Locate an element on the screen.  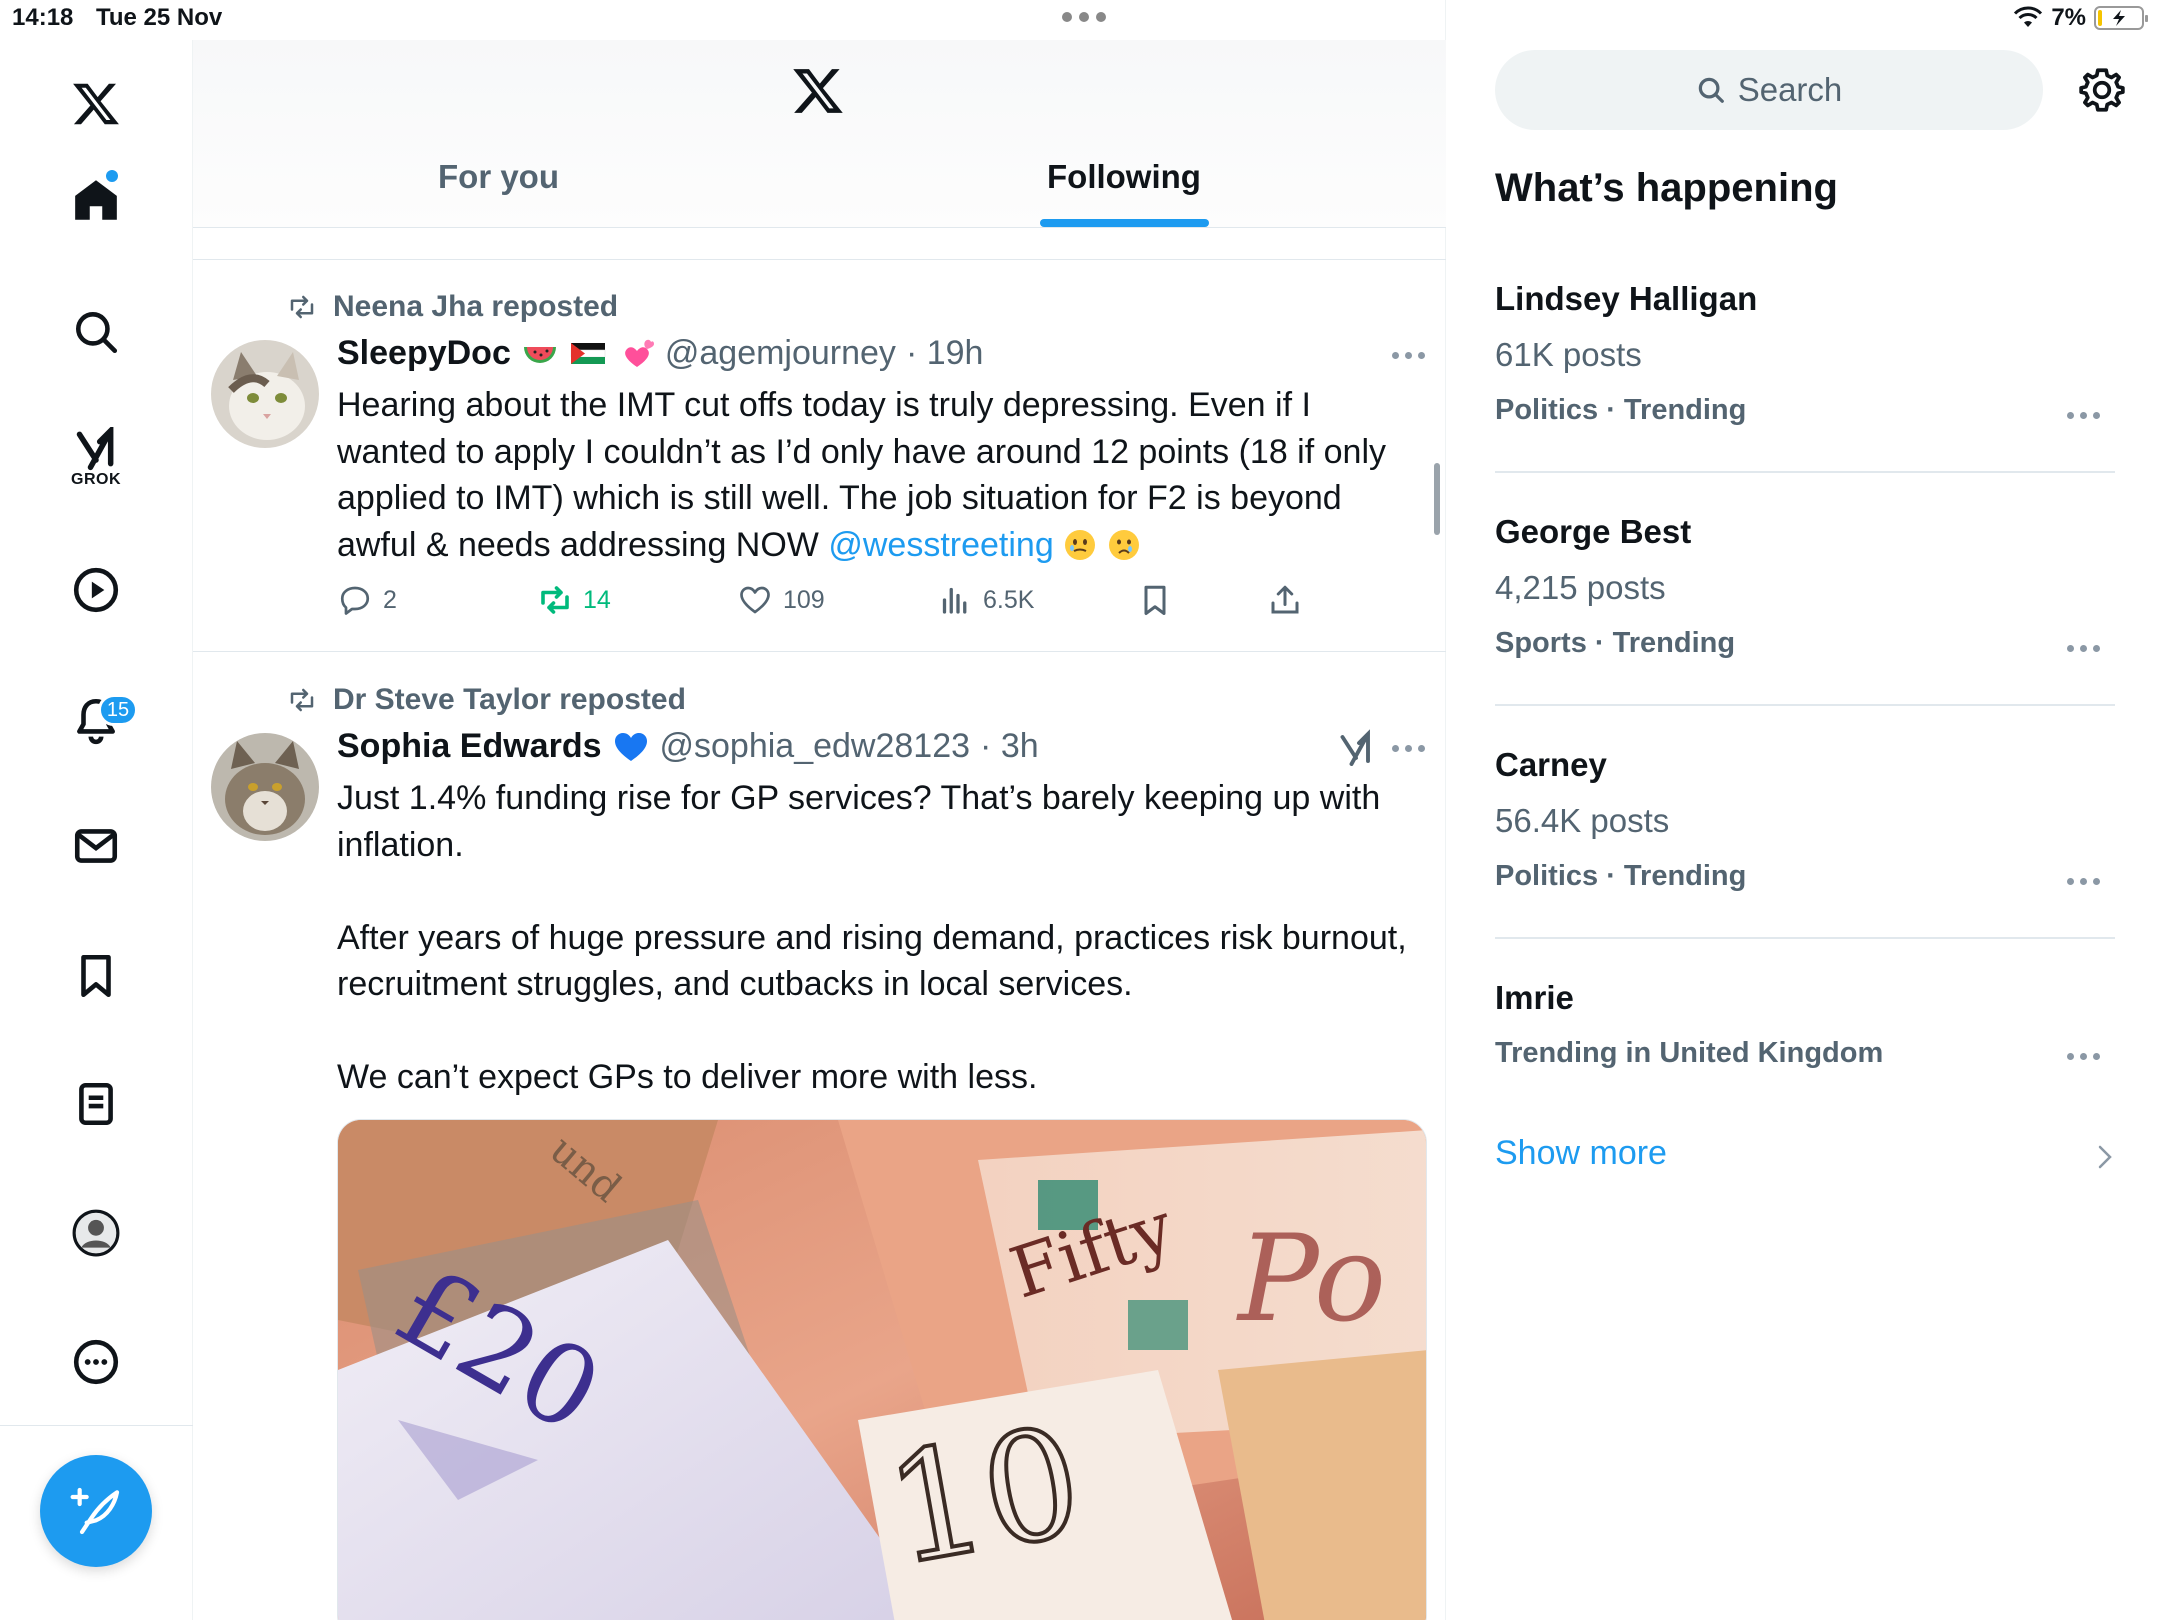
face-holding-back-tears-emoji-icon is located at coordinates (1080, 544).